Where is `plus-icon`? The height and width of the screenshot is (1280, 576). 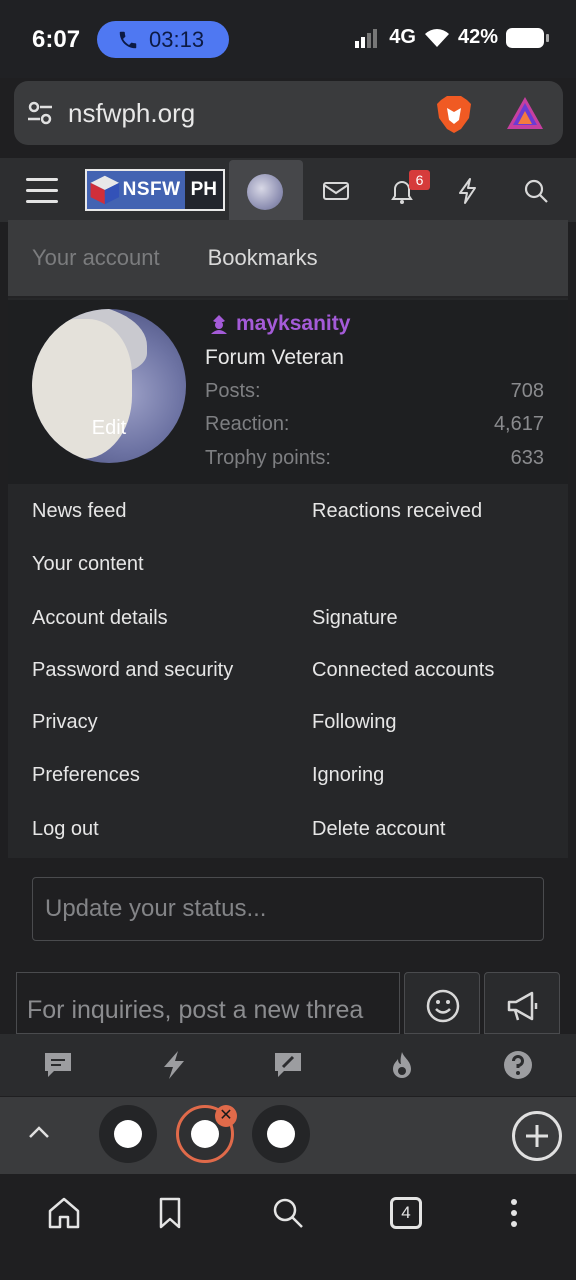 plus-icon is located at coordinates (537, 1136).